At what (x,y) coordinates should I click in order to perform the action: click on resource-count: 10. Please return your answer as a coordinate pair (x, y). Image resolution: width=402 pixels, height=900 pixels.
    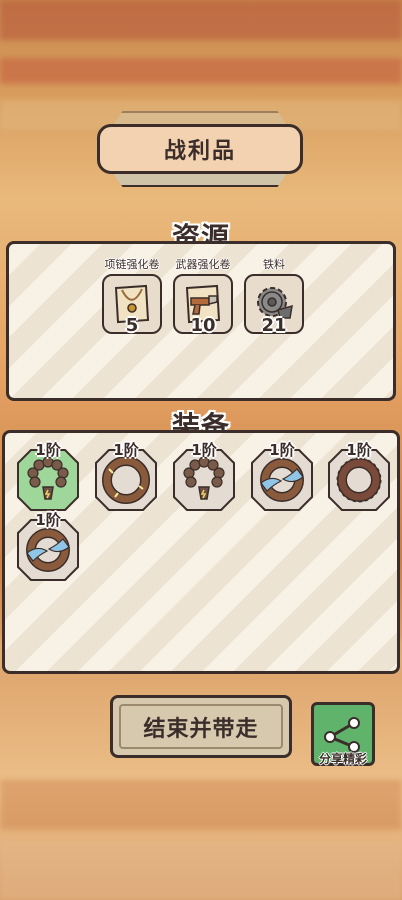
    Looking at the image, I should click on (203, 325).